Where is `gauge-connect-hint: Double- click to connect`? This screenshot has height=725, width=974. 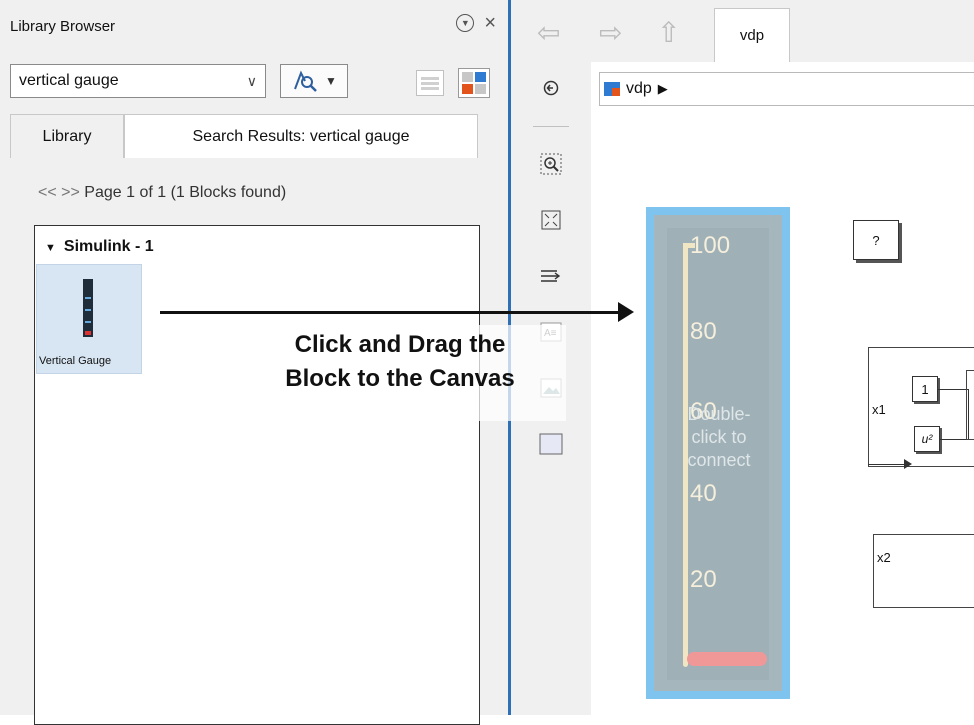
gauge-connect-hint: Double- click to connect is located at coordinates (719, 437).